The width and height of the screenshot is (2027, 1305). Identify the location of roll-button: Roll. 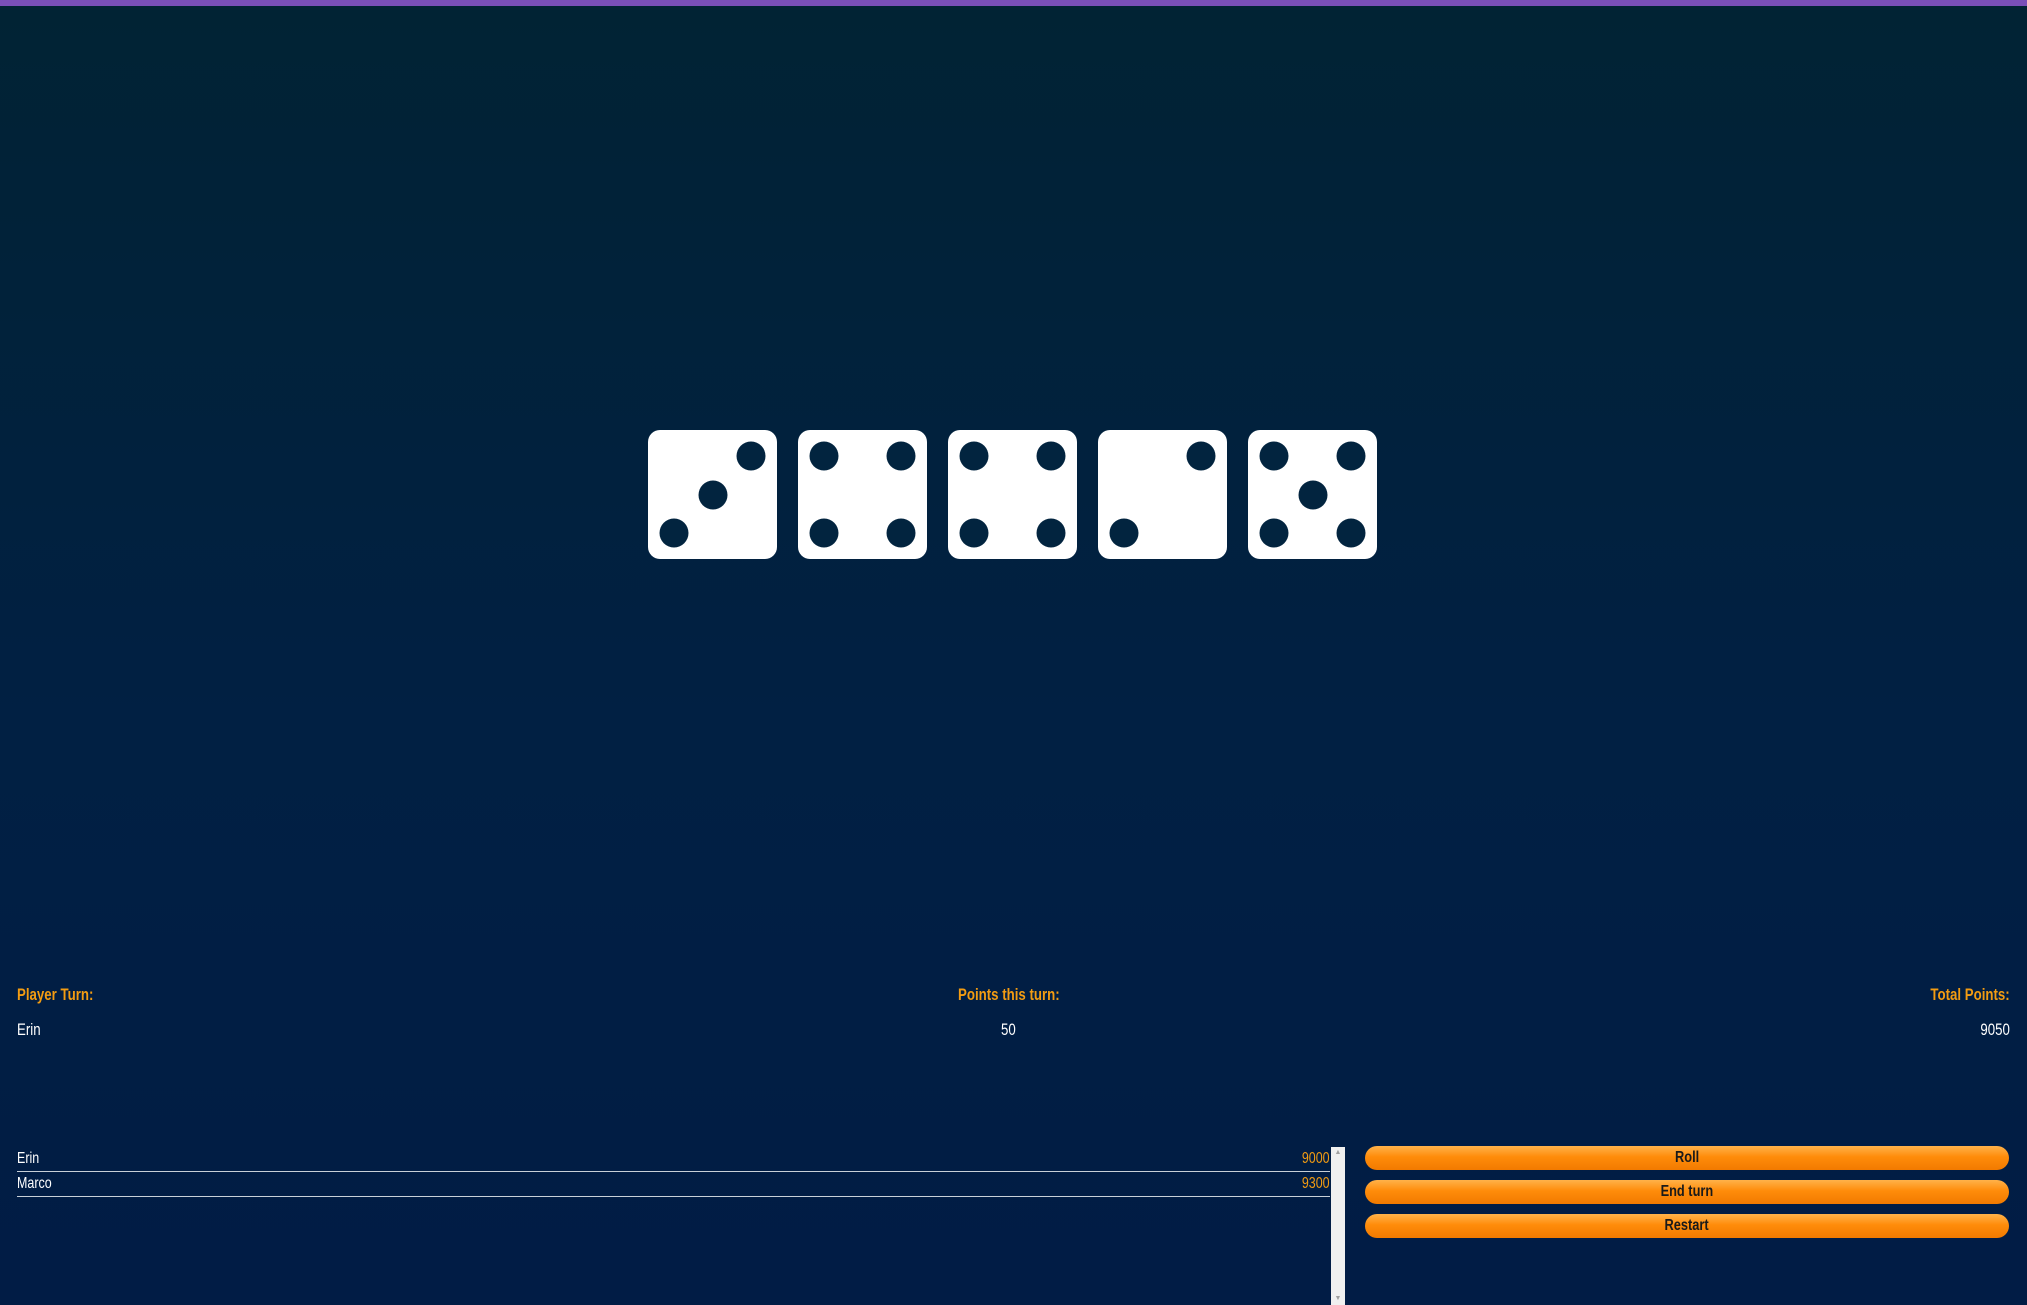
(1687, 1158).